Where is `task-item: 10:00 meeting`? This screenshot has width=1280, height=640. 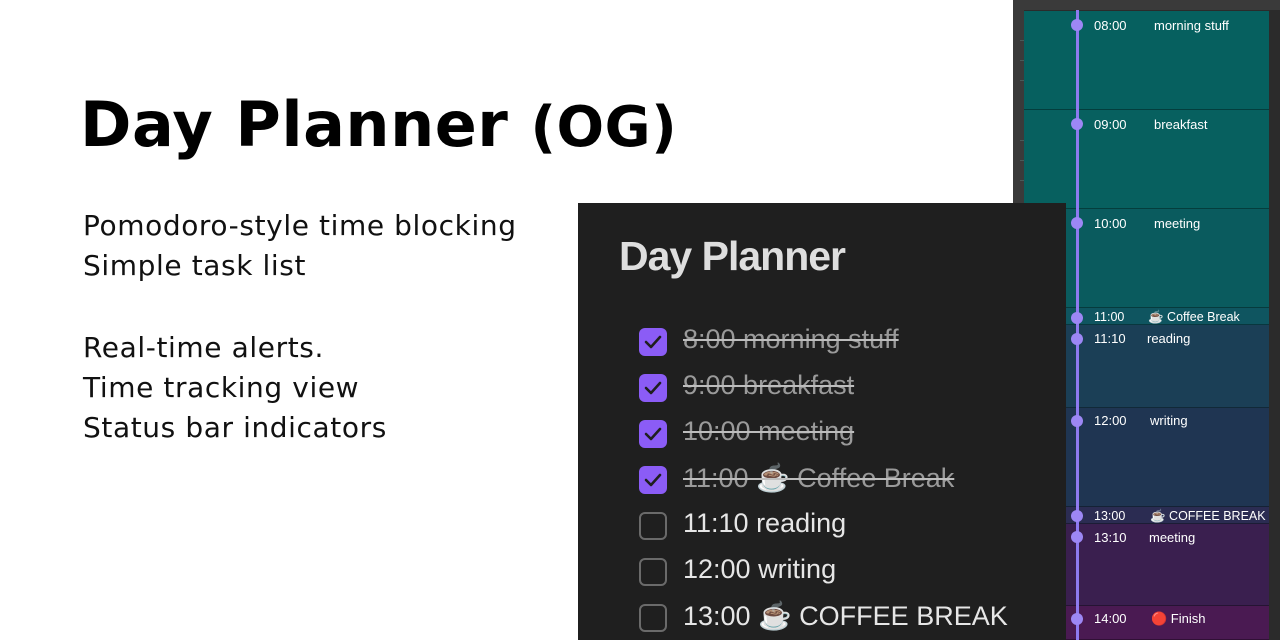 task-item: 10:00 meeting is located at coordinates (849, 432).